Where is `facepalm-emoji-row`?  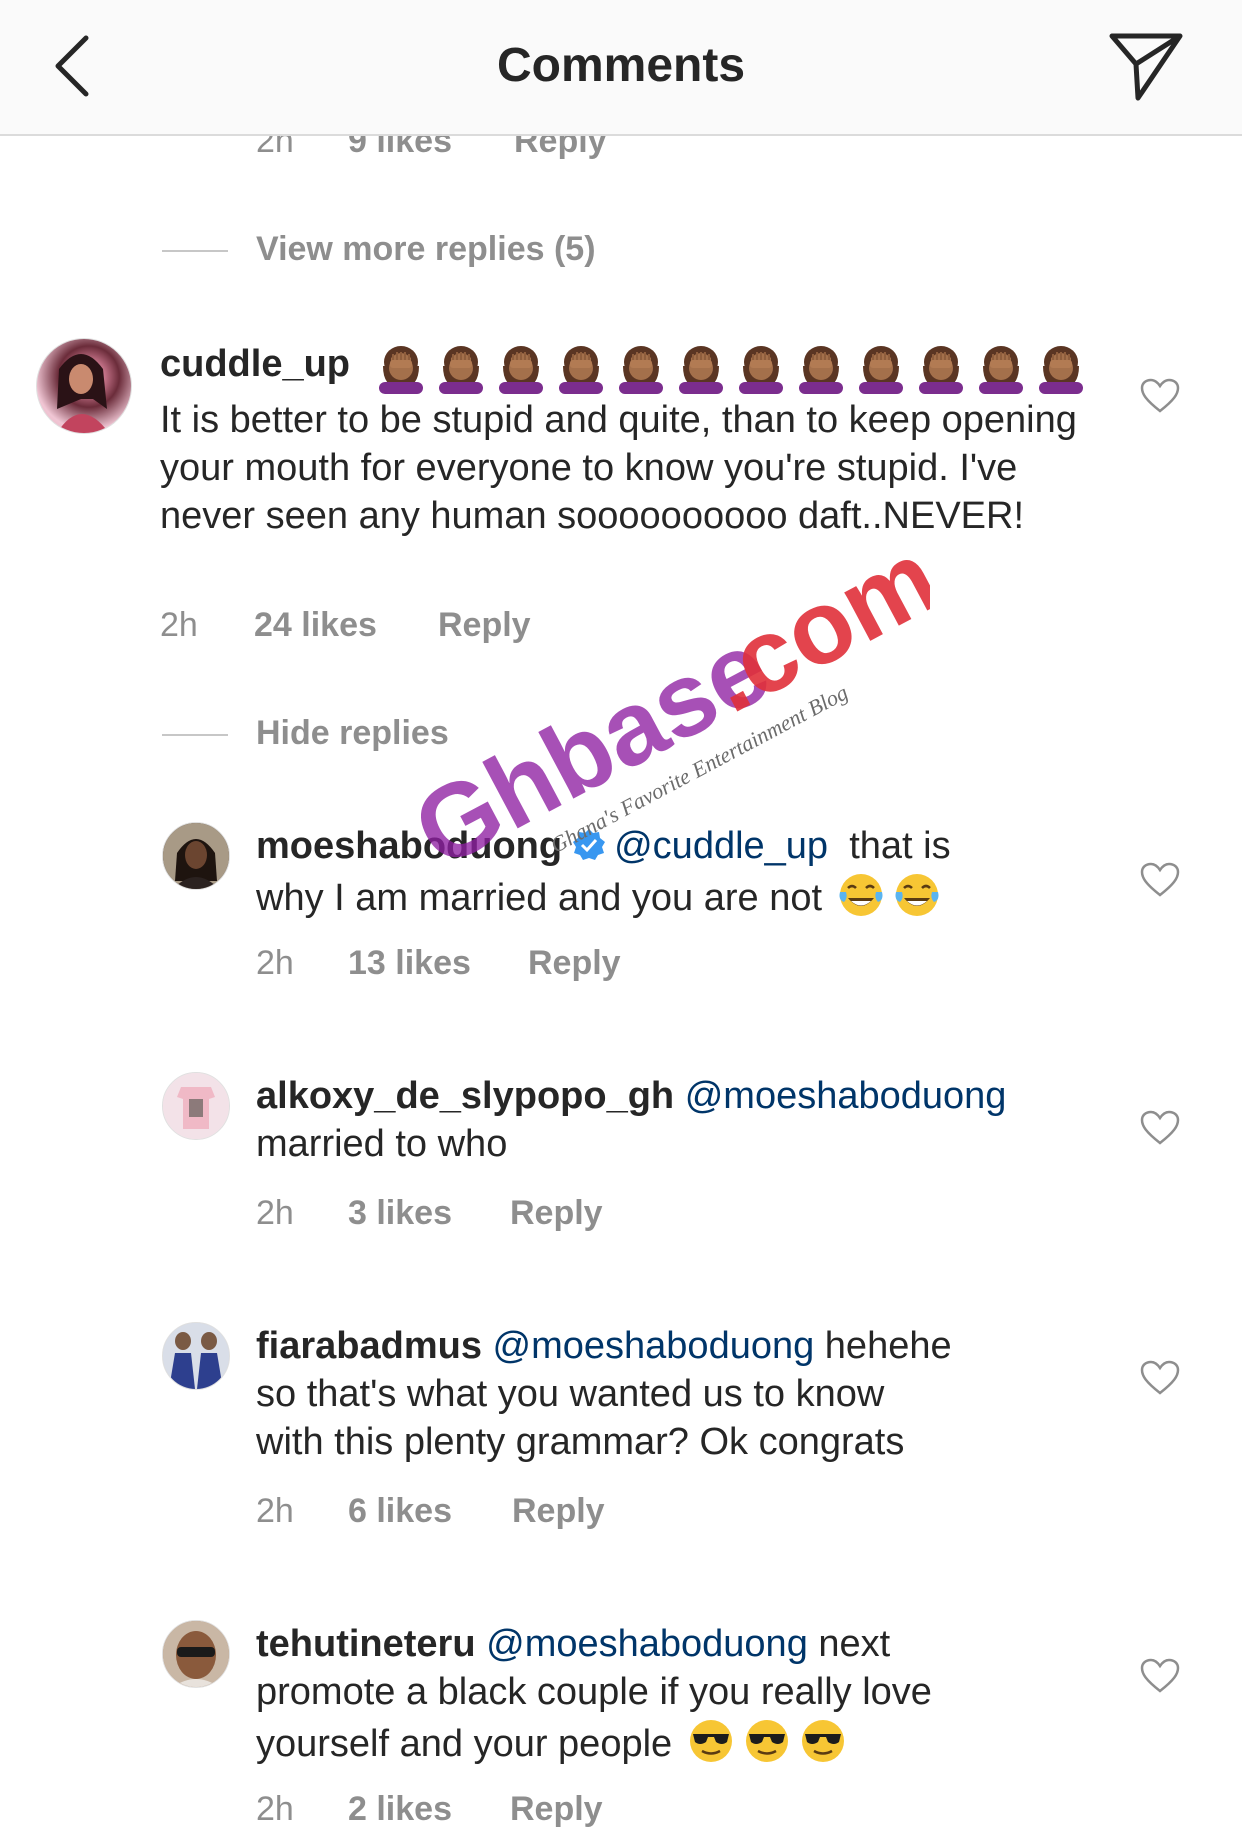
facepalm-emoji-row is located at coordinates (733, 370).